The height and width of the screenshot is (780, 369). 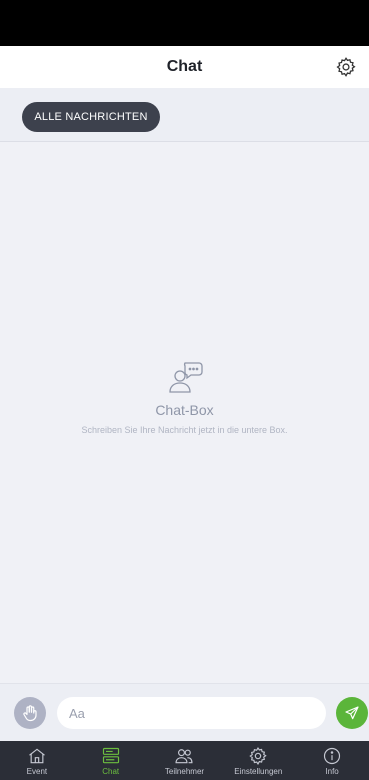 I want to click on message-composer, so click(x=184, y=712).